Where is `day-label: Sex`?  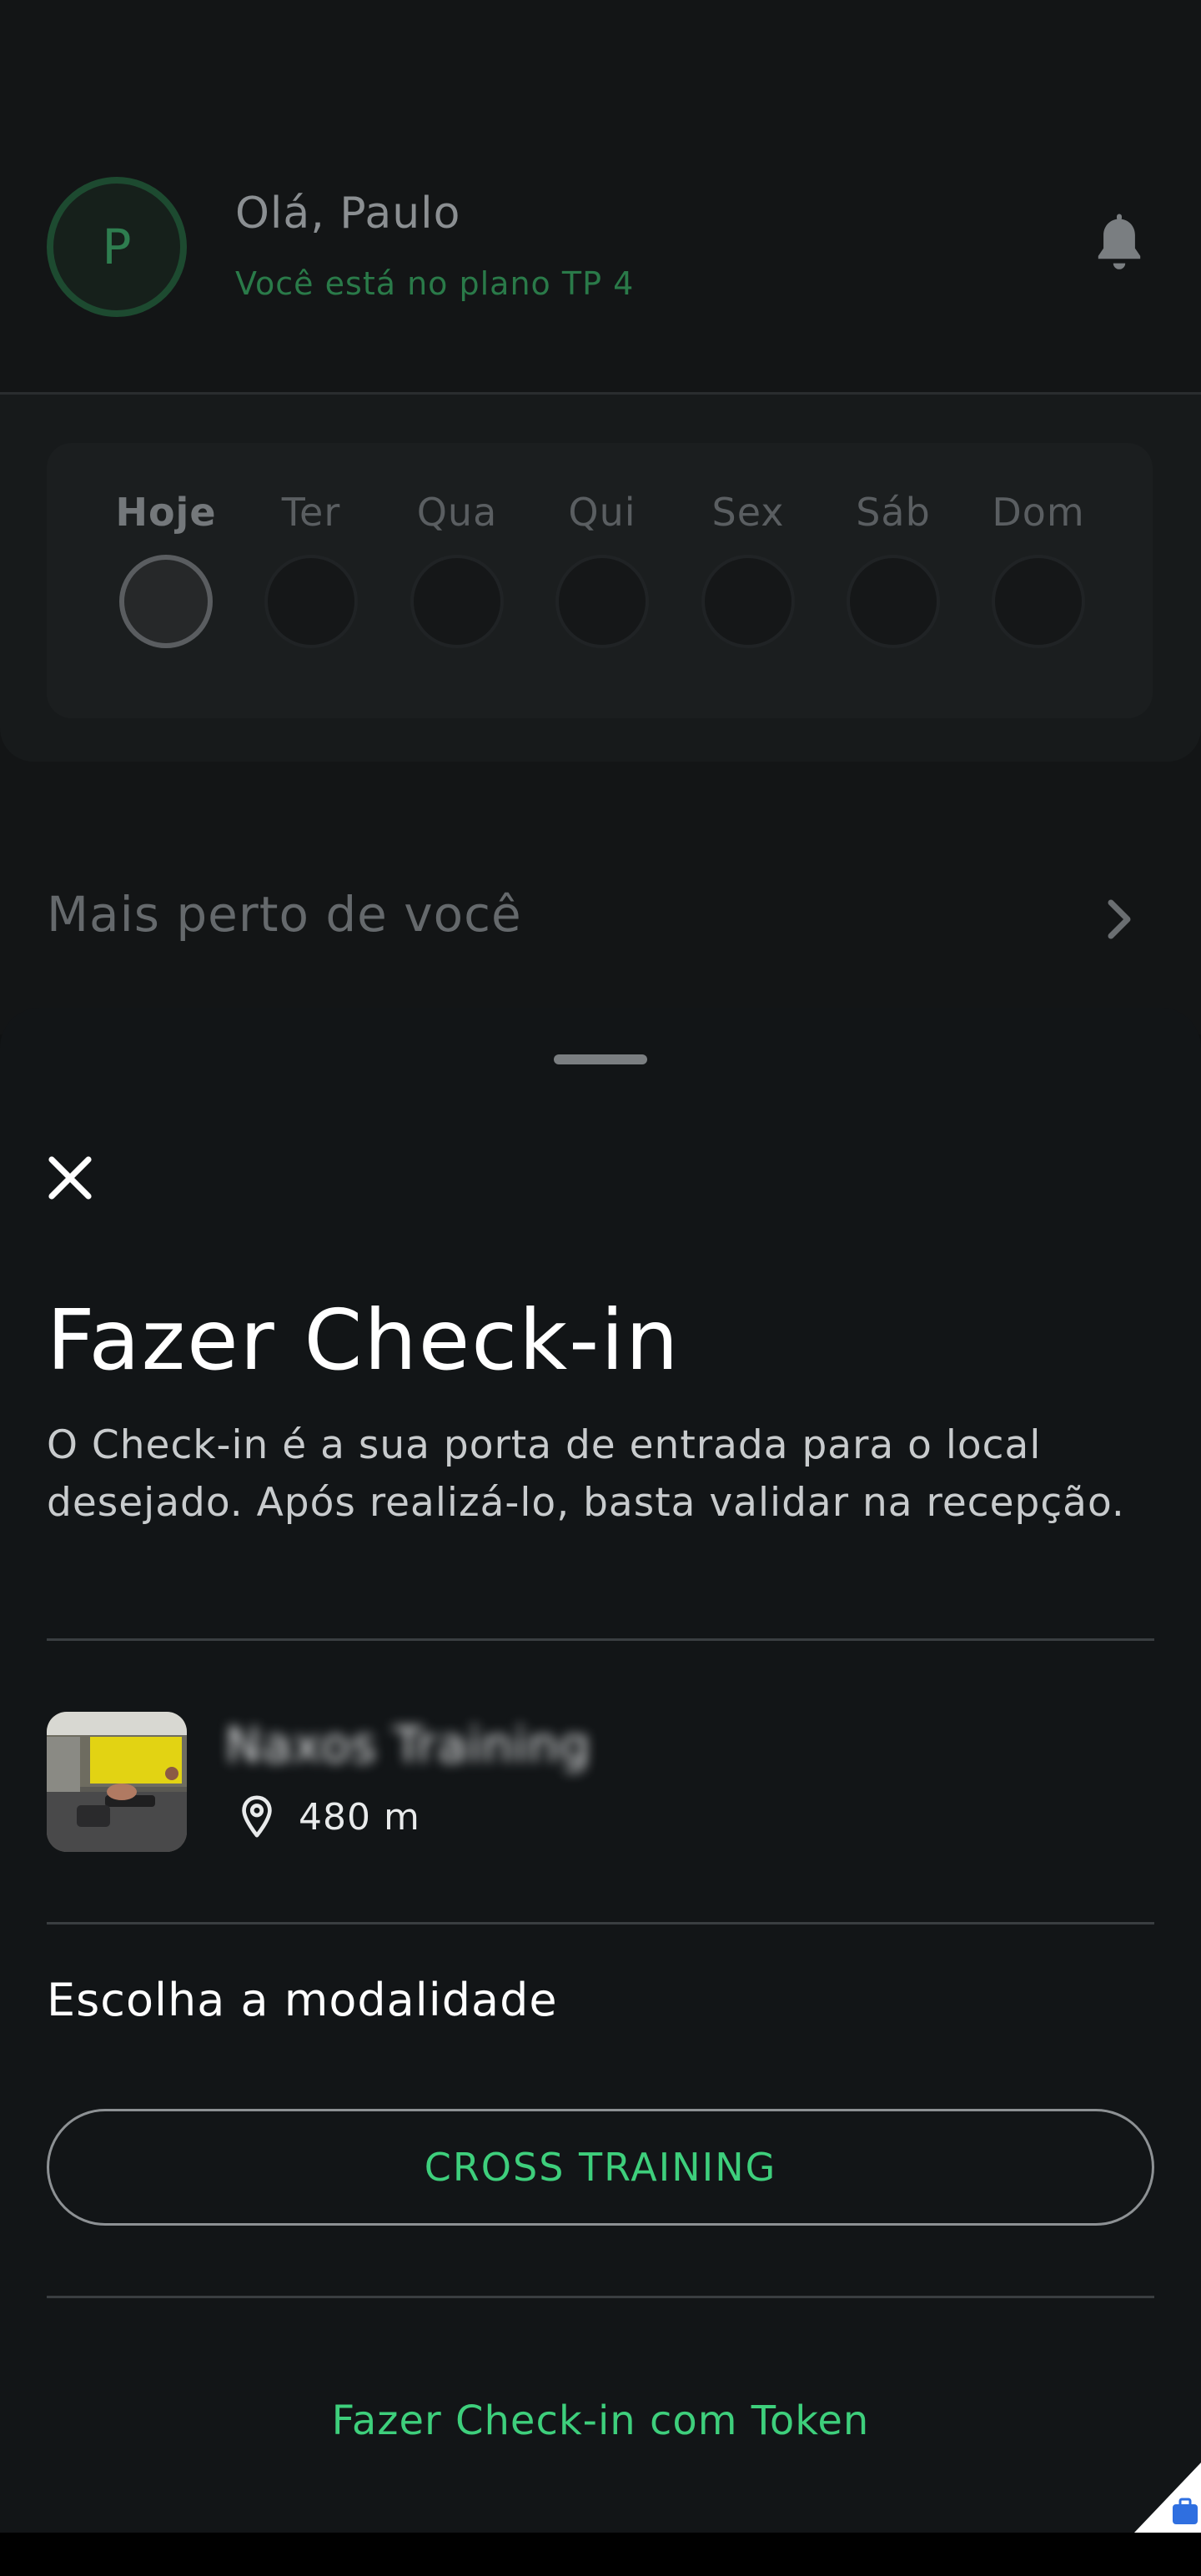
day-label: Sex is located at coordinates (748, 512).